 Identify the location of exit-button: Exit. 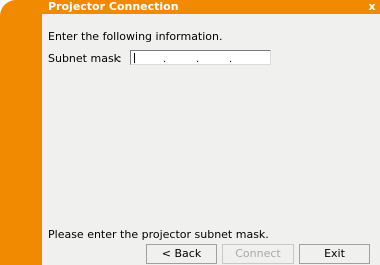
(334, 254).